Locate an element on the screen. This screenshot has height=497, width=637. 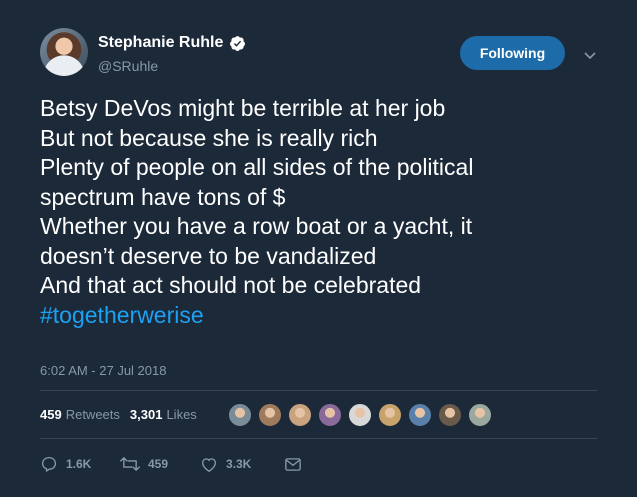
author-display-name: Stephanie Ruhle is located at coordinates (160, 43).